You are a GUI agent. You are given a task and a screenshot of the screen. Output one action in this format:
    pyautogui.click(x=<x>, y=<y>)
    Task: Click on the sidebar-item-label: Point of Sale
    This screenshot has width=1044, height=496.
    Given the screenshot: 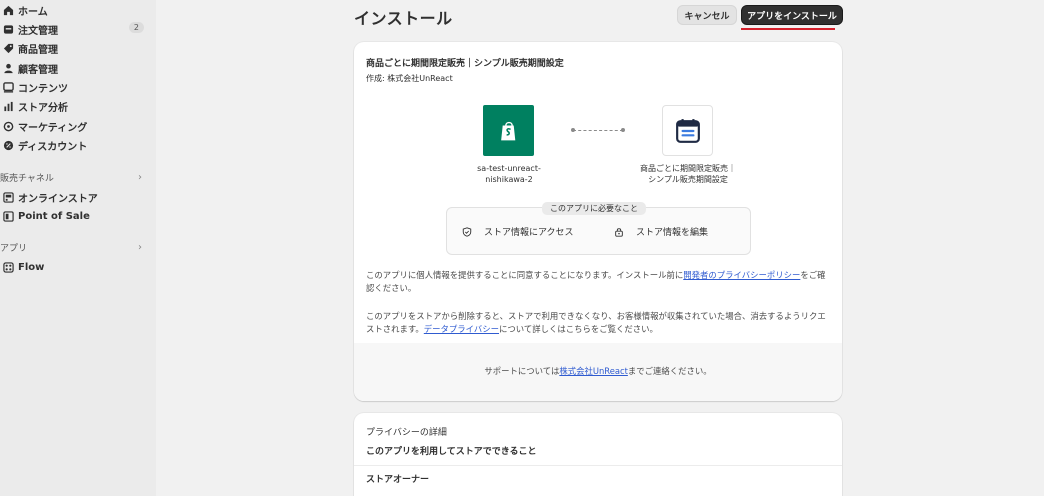 What is the action you would take?
    pyautogui.click(x=54, y=216)
    